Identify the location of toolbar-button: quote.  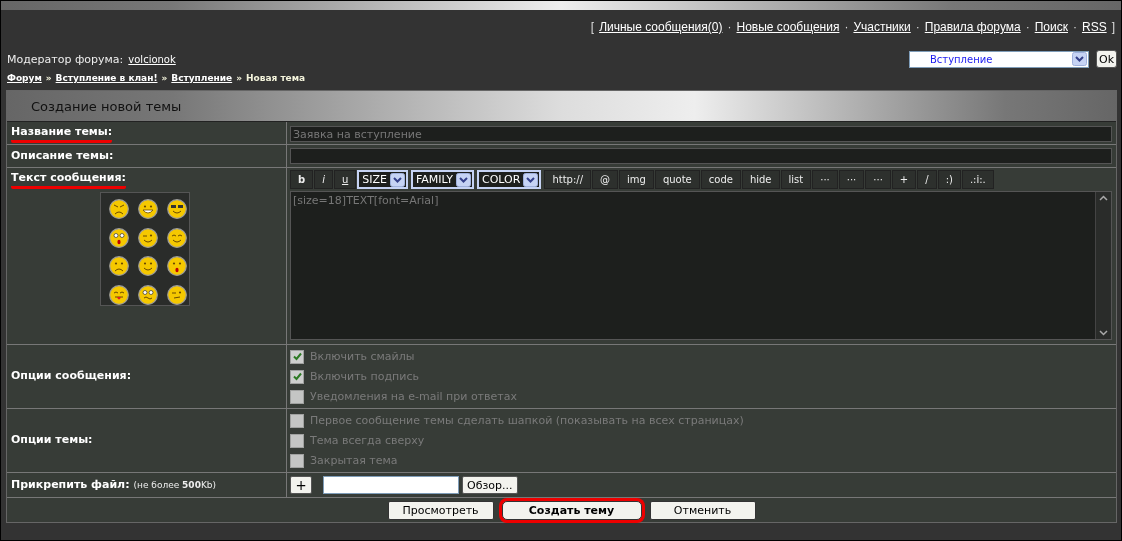
(677, 179).